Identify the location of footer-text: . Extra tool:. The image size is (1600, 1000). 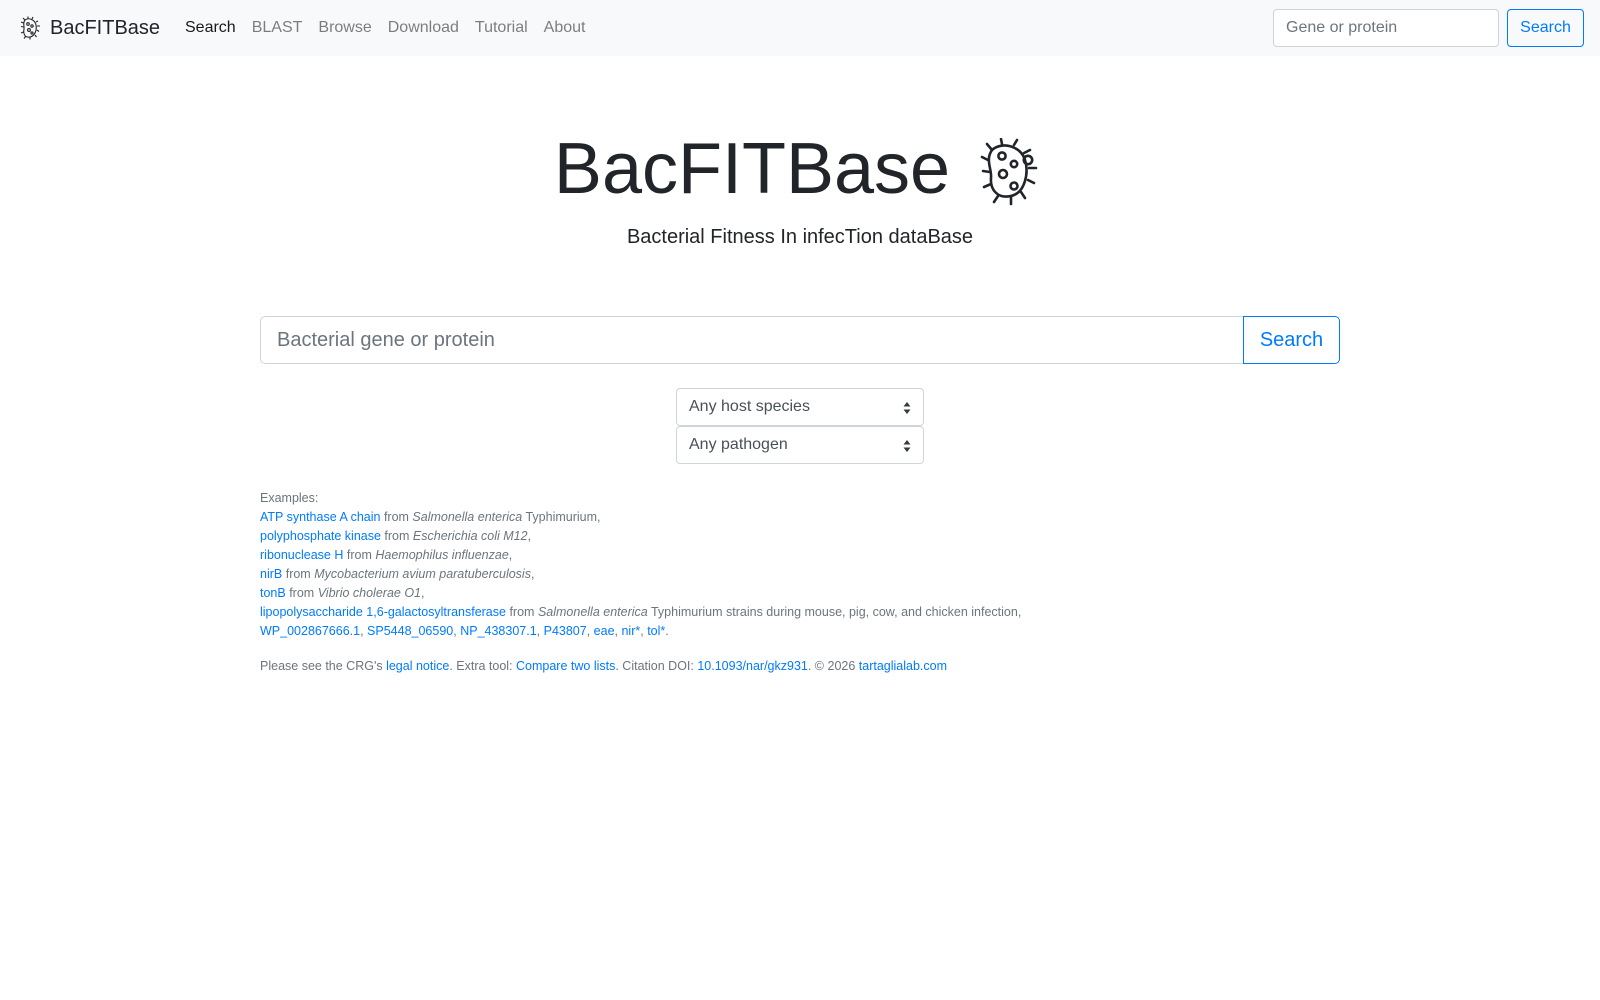
(483, 666).